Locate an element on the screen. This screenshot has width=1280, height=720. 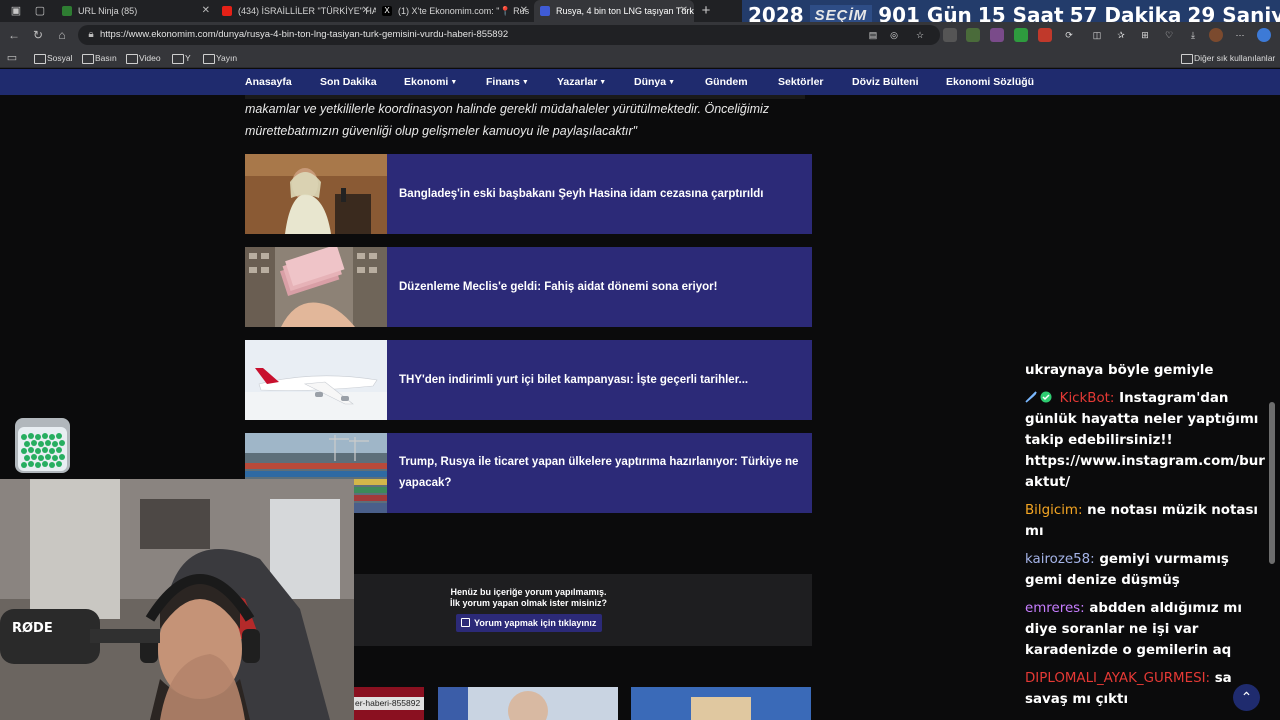
bookmark-label: Video is located at coordinates (150, 58).